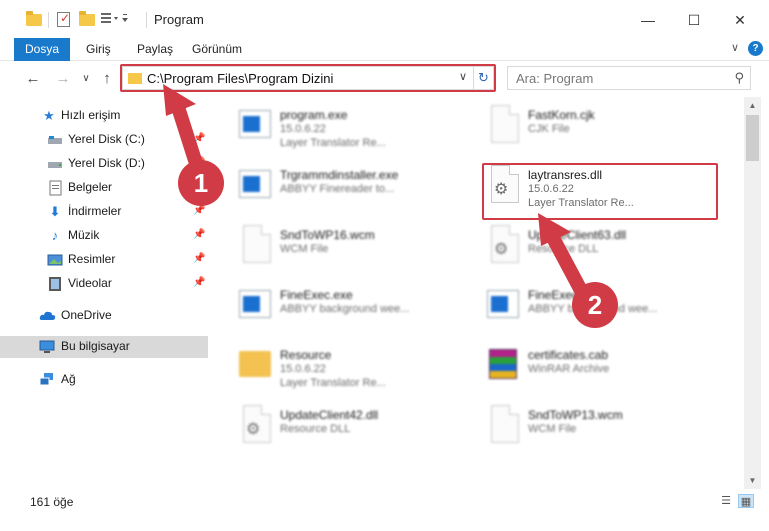  What do you see at coordinates (330, 247) in the screenshot?
I see `file-item: SndToWP16.wcm WCM File` at bounding box center [330, 247].